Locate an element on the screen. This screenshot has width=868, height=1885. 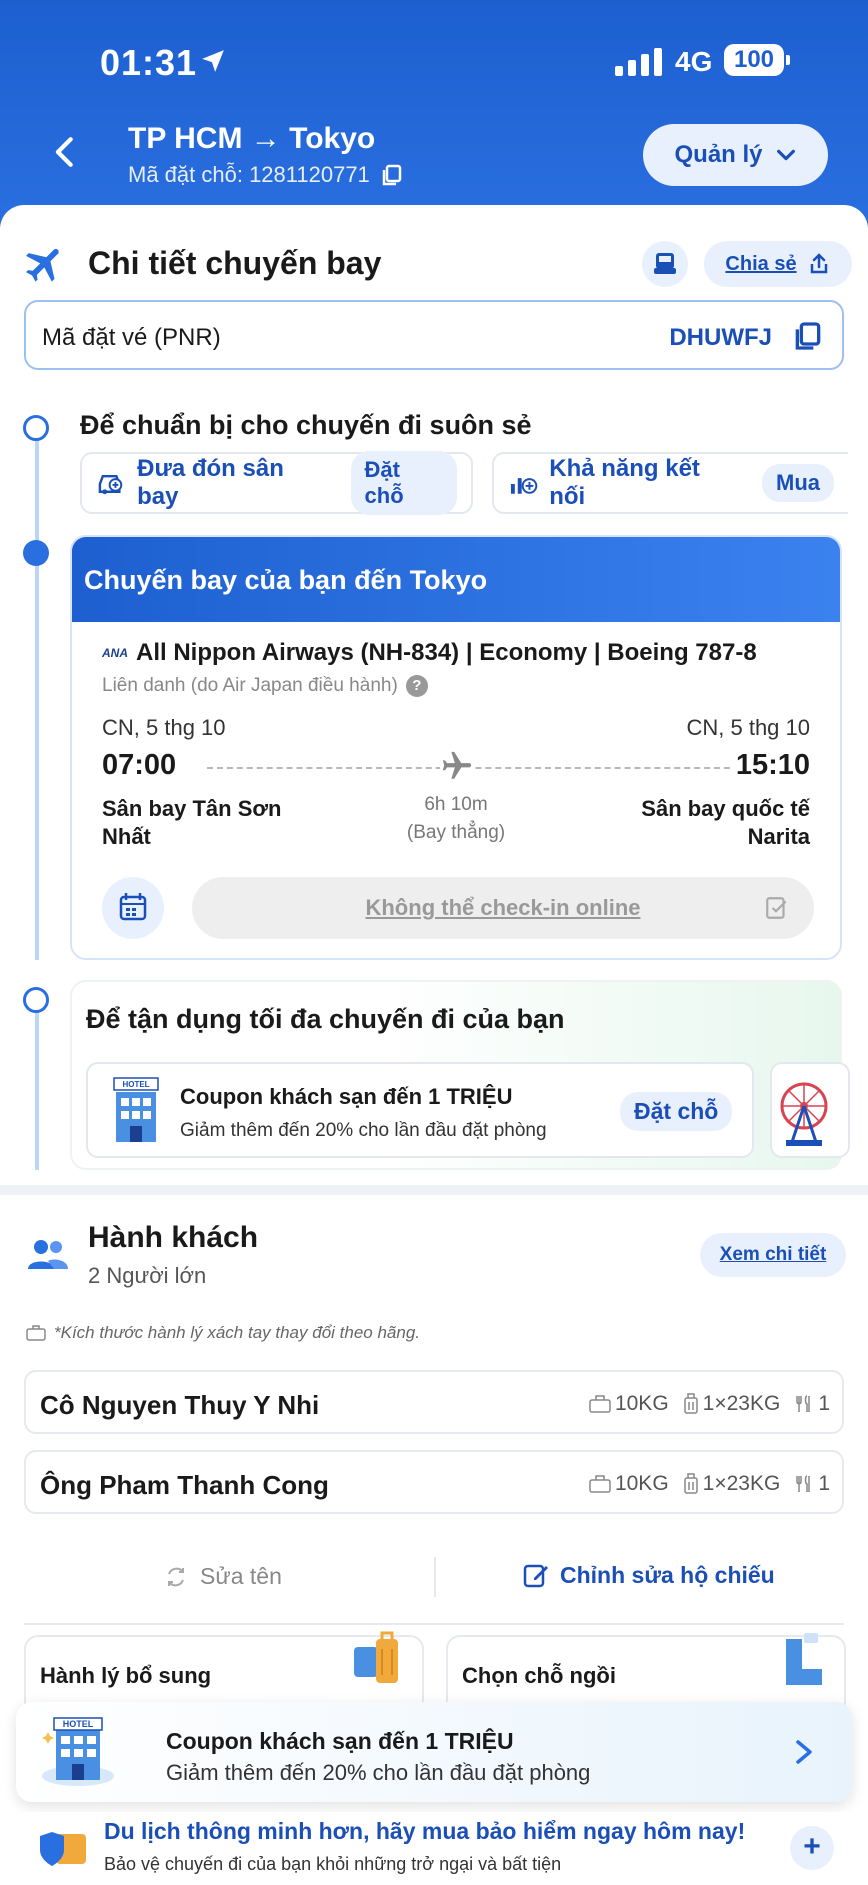
pnr-value: DHUWFJ is located at coordinates (720, 337).